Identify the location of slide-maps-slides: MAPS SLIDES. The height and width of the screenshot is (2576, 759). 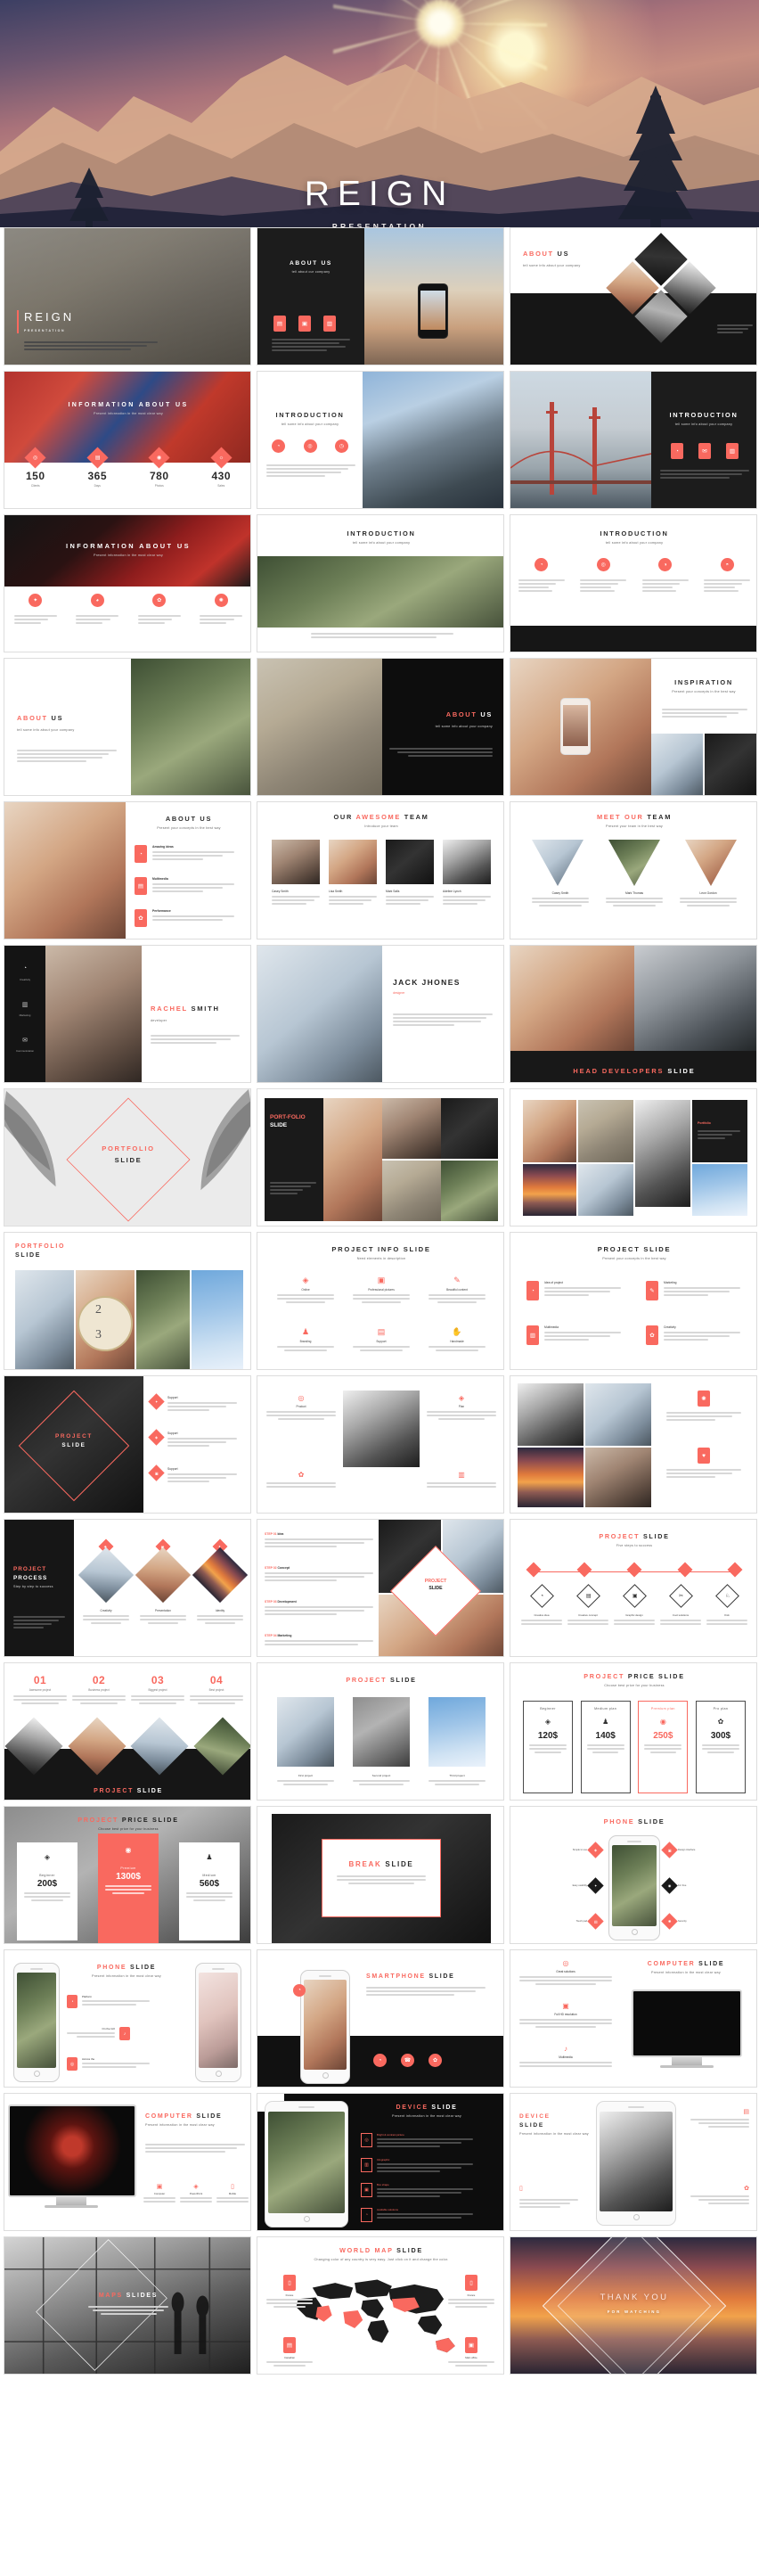
(128, 2305).